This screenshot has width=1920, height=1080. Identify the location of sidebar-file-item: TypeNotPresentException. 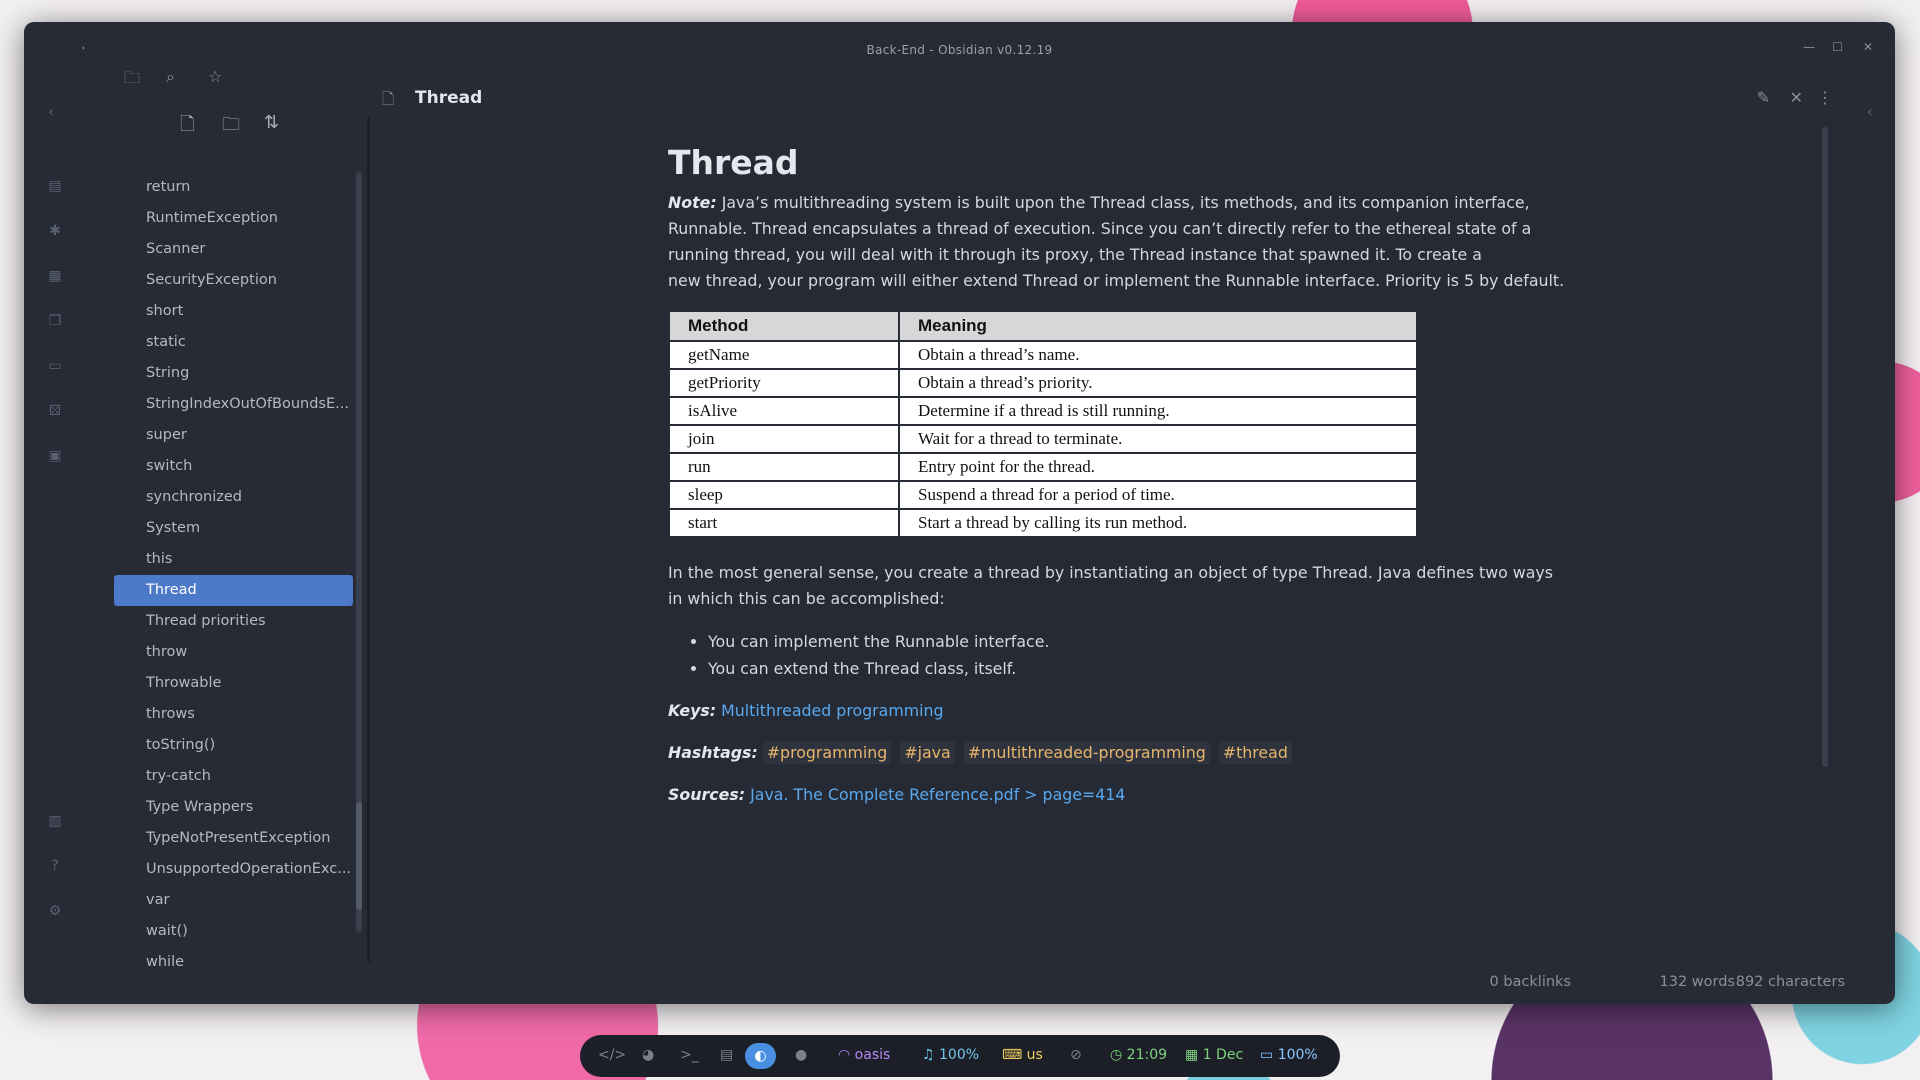
(233, 838).